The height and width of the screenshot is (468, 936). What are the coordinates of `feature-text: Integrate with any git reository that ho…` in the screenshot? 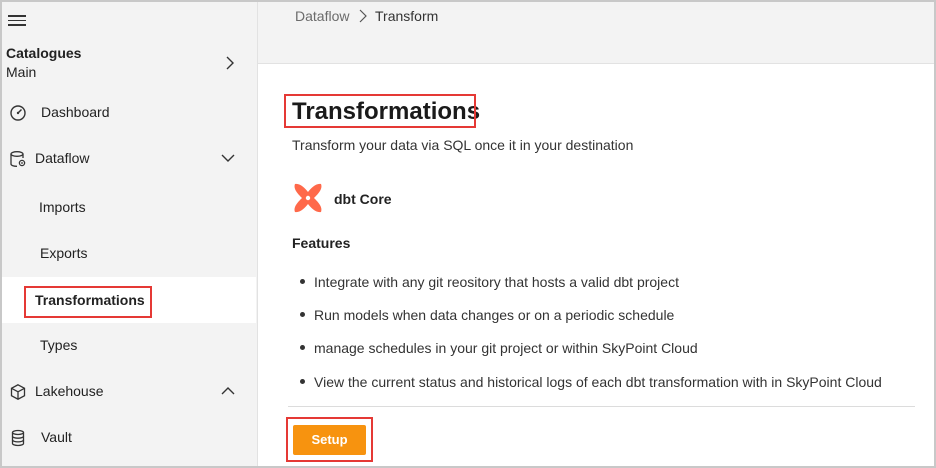 It's located at (496, 282).